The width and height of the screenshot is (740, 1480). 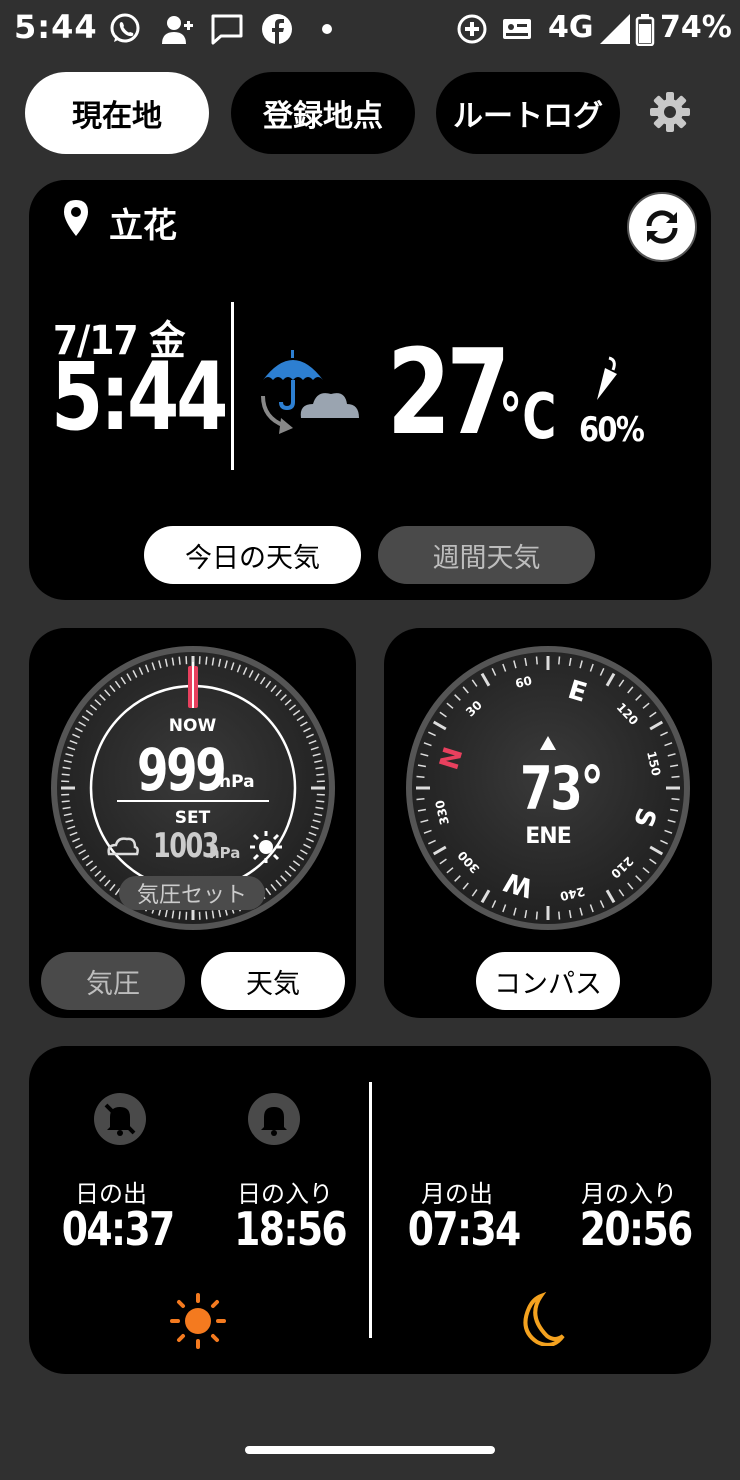 I want to click on sunrise-time: 04:37, so click(x=118, y=1229).